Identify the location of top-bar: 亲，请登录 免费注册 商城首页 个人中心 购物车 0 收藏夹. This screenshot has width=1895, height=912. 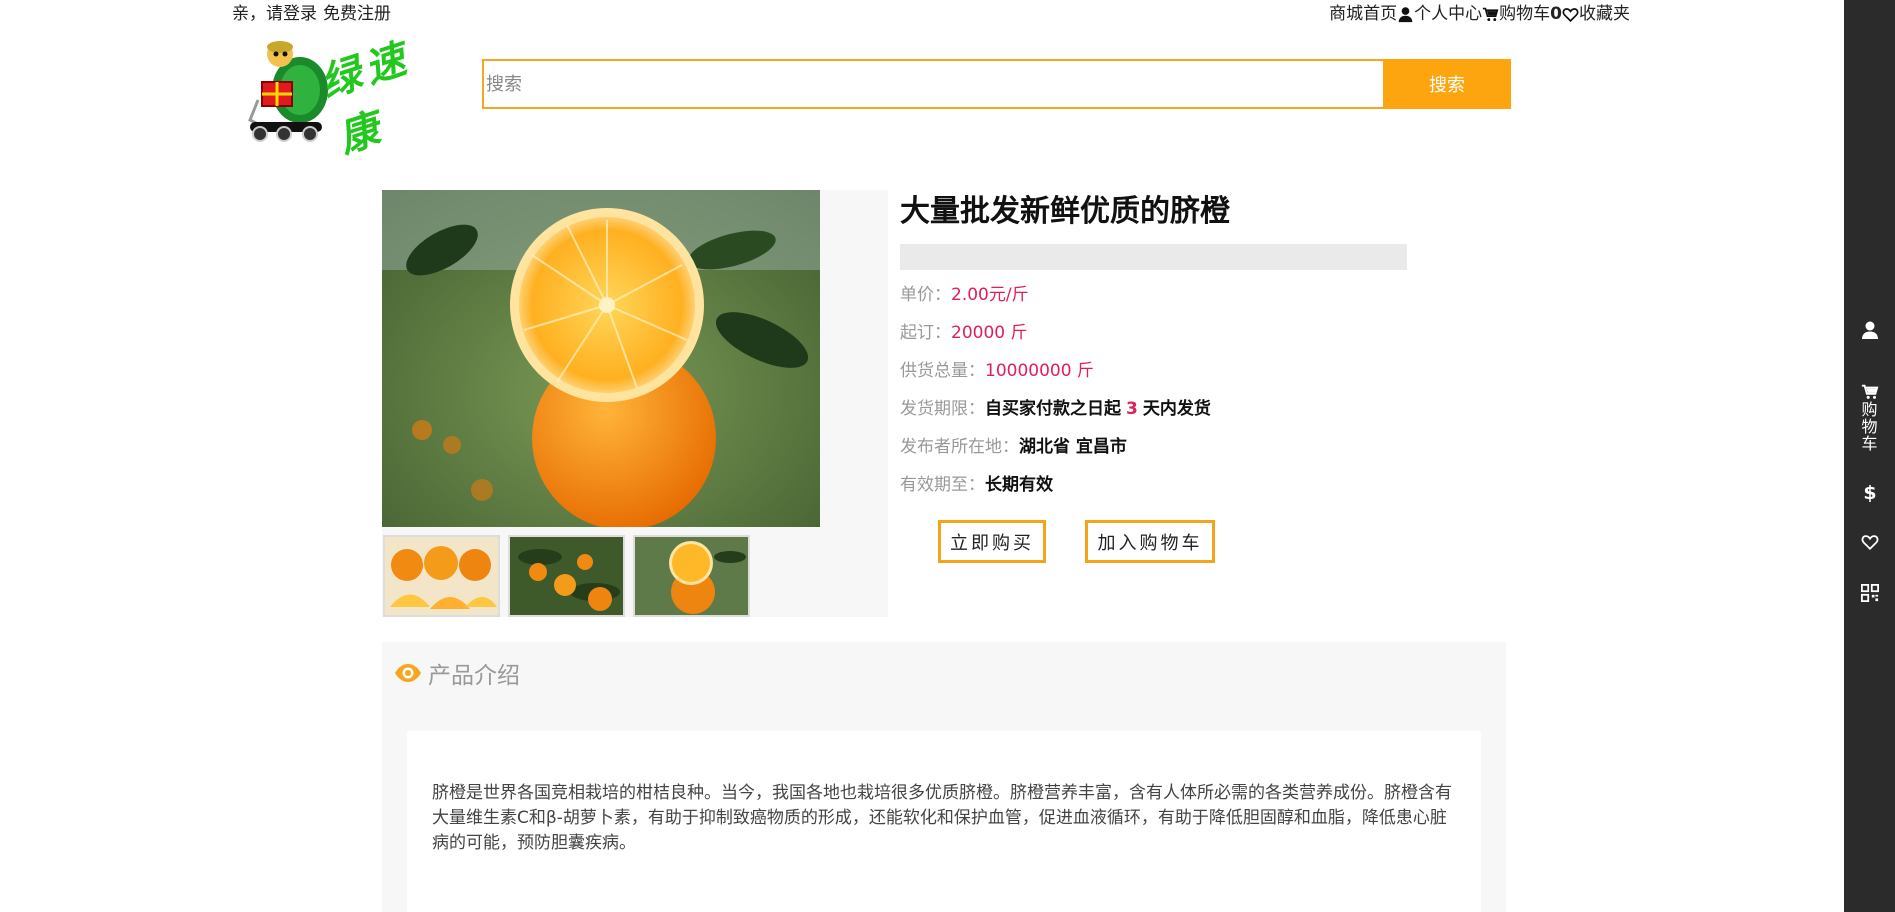
(931, 14).